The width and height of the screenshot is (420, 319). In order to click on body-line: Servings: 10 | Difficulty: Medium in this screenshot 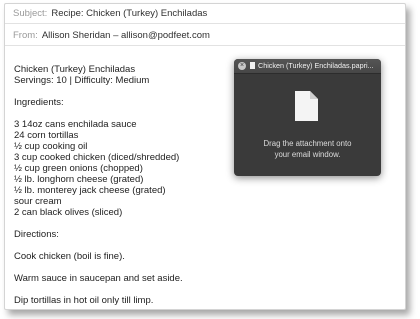, I will do `click(82, 80)`.